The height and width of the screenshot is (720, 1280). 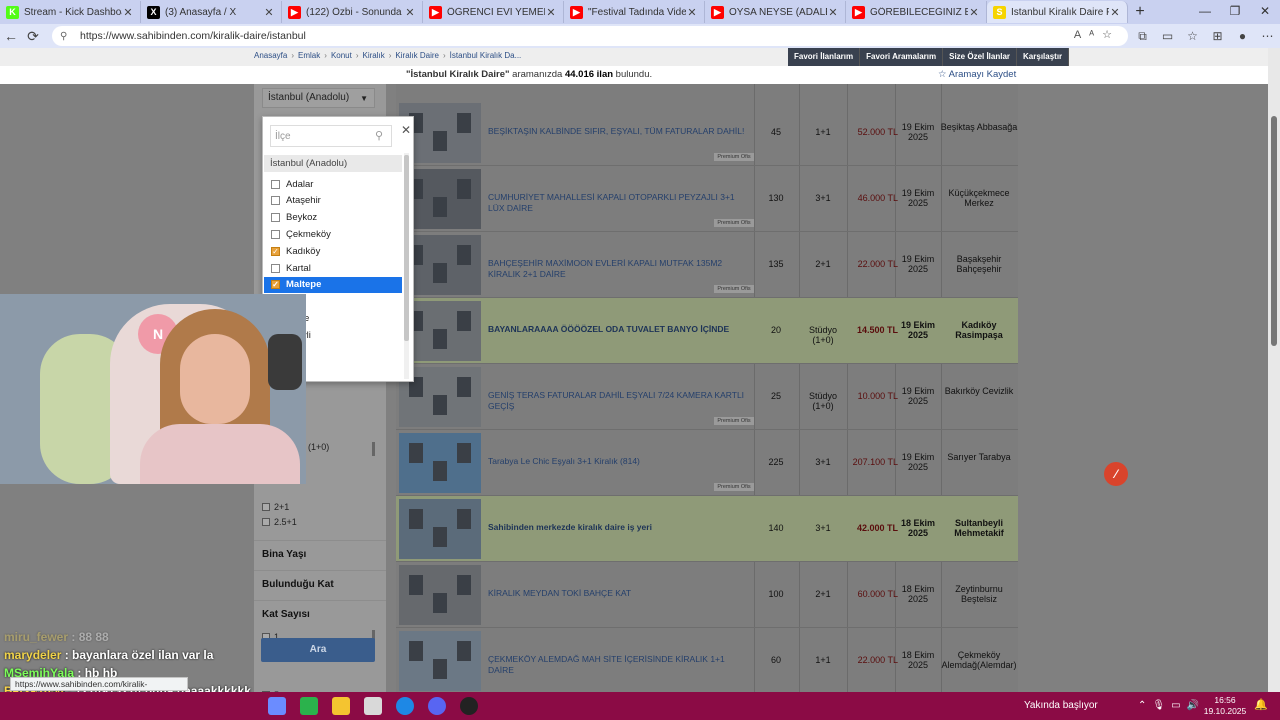 What do you see at coordinates (333, 234) in the screenshot?
I see `district-option: Çekmeköy` at bounding box center [333, 234].